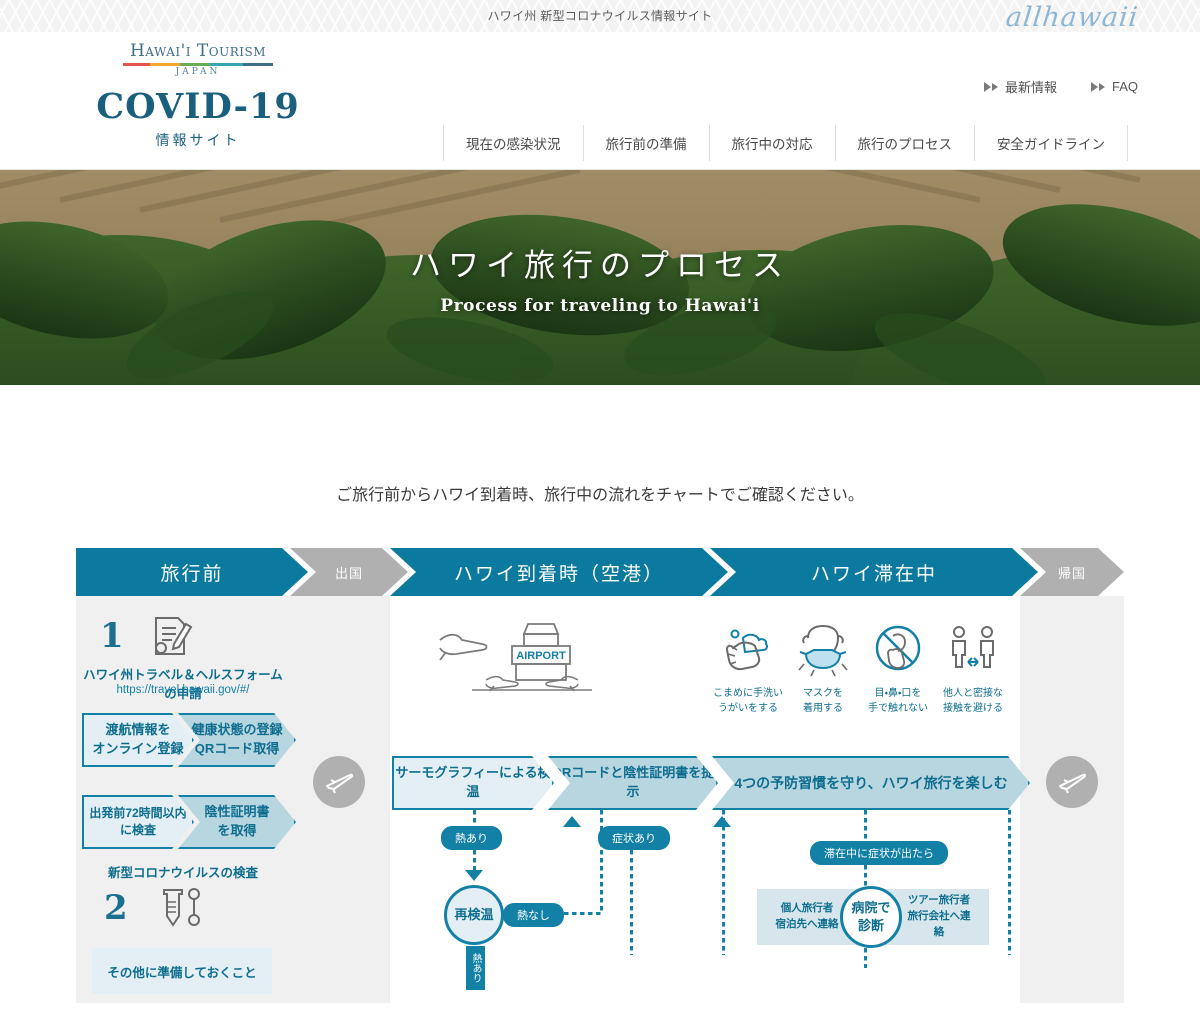  Describe the element at coordinates (474, 875) in the screenshot. I see `chevron-down-icon` at that location.